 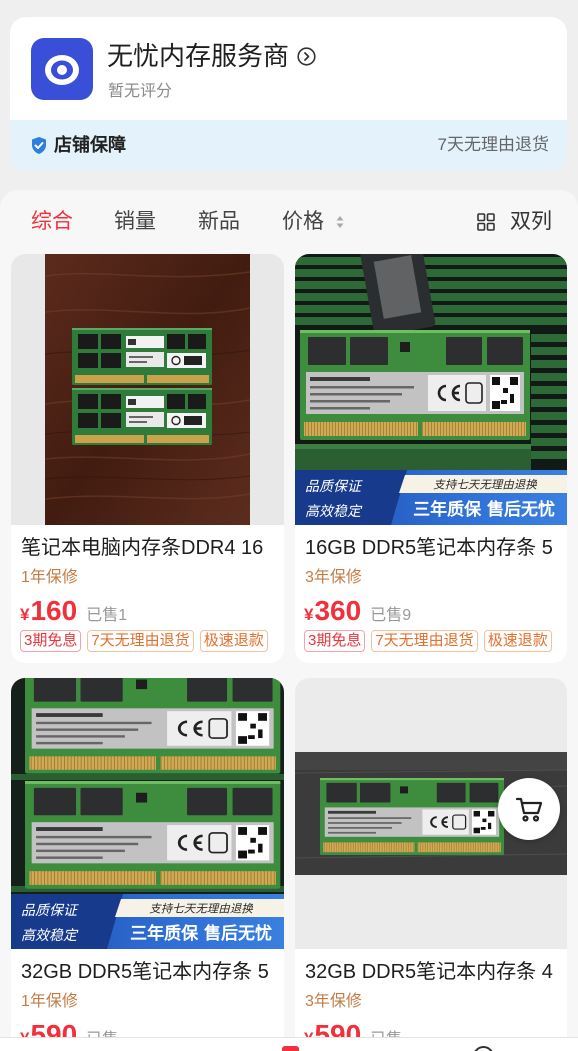 I want to click on product-title: 笔记本电脑内存条DDR4 16, so click(x=142, y=548).